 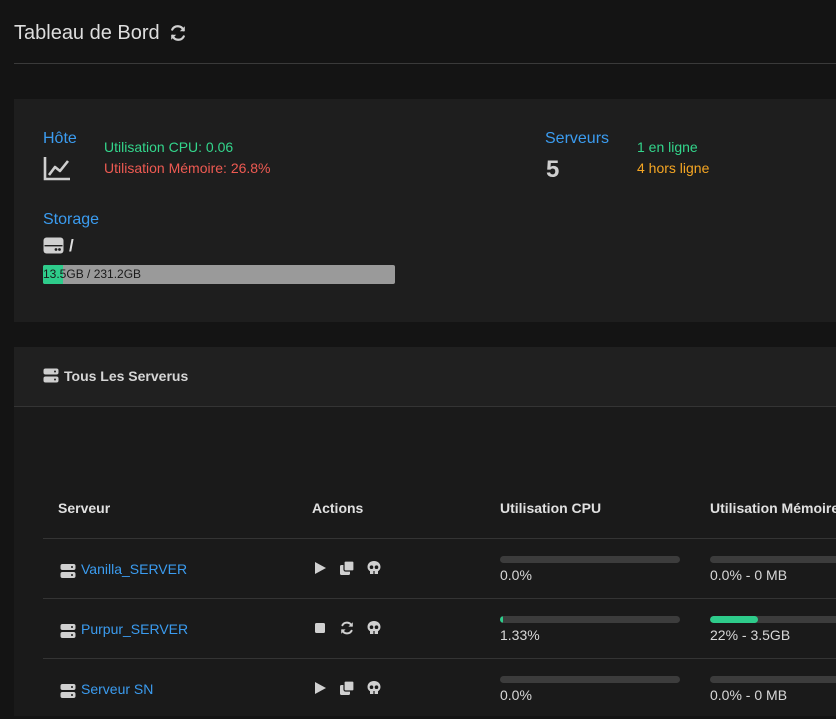 I want to click on restart-button, so click(x=347, y=628).